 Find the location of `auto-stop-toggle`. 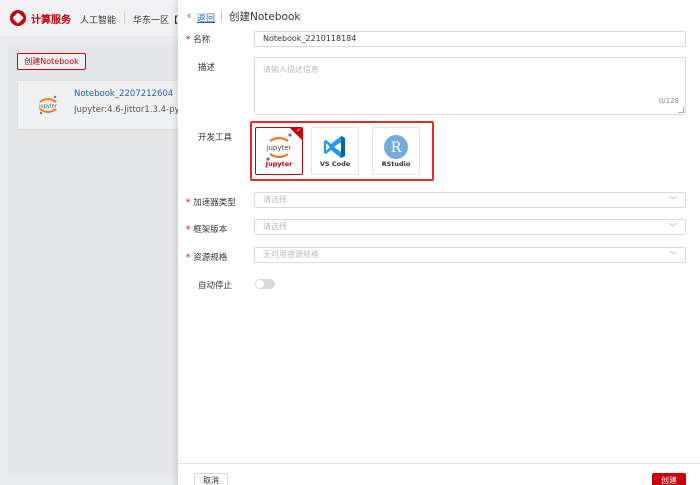

auto-stop-toggle is located at coordinates (265, 284).